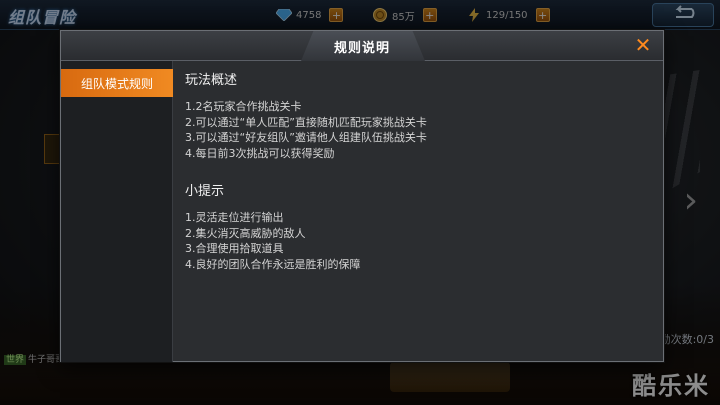  I want to click on dialog-header: 规则说明 ✕, so click(362, 46).